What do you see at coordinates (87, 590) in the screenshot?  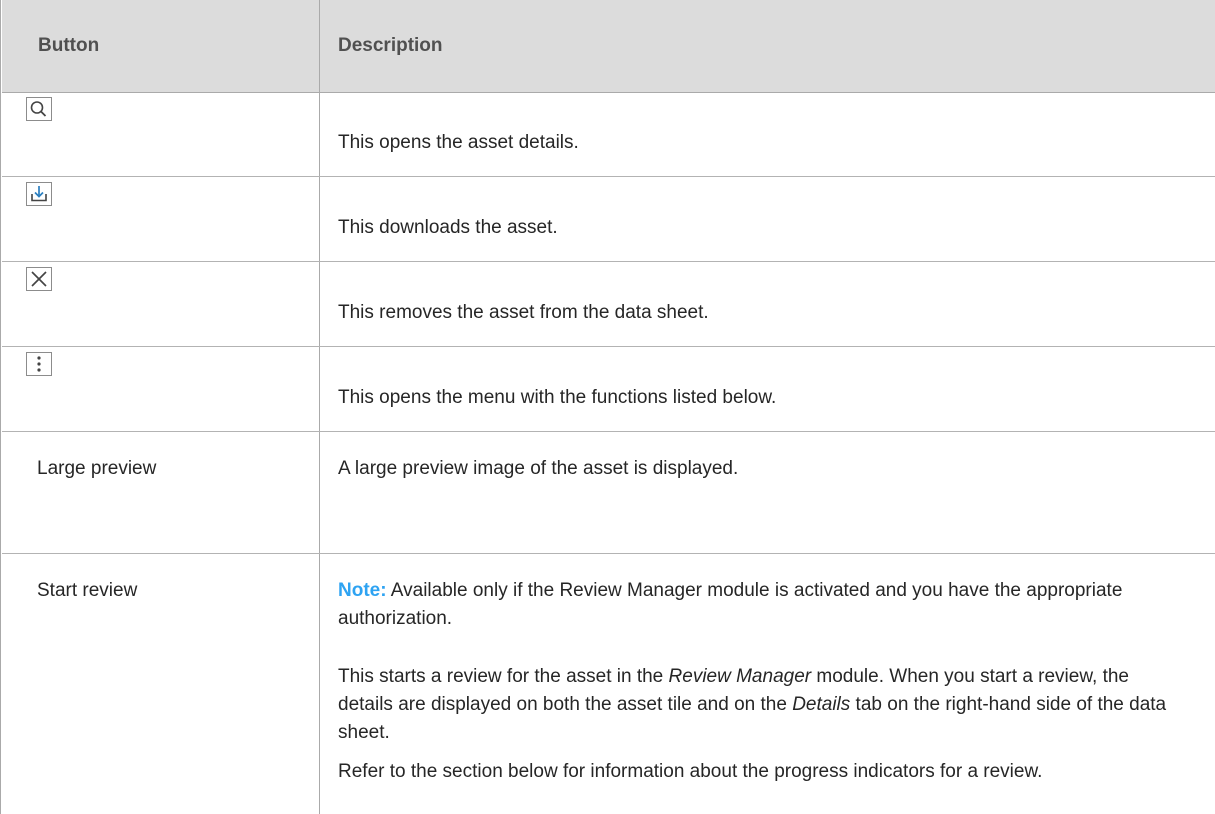 I see `row-label: Start review` at bounding box center [87, 590].